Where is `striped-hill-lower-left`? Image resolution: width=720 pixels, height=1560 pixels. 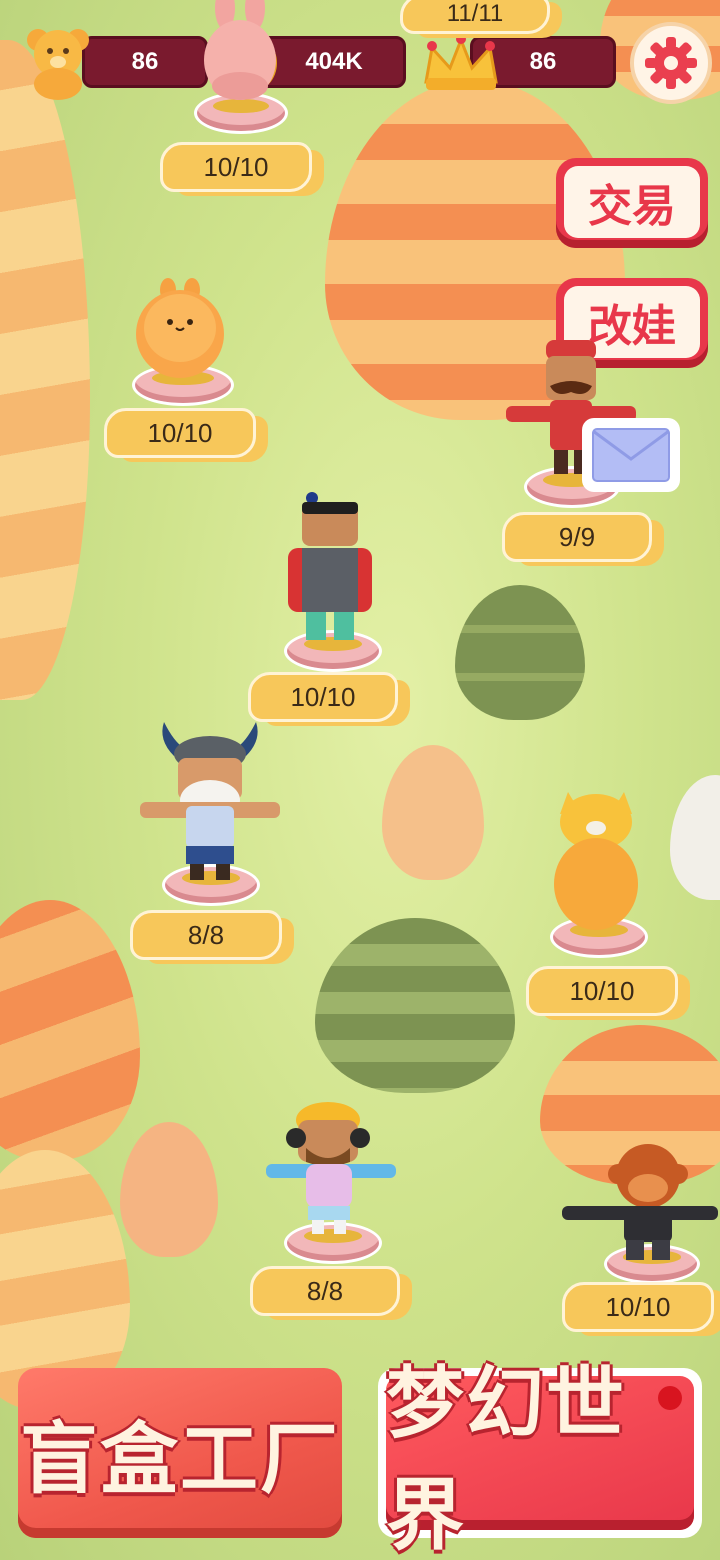 striped-hill-lower-left is located at coordinates (70, 1030).